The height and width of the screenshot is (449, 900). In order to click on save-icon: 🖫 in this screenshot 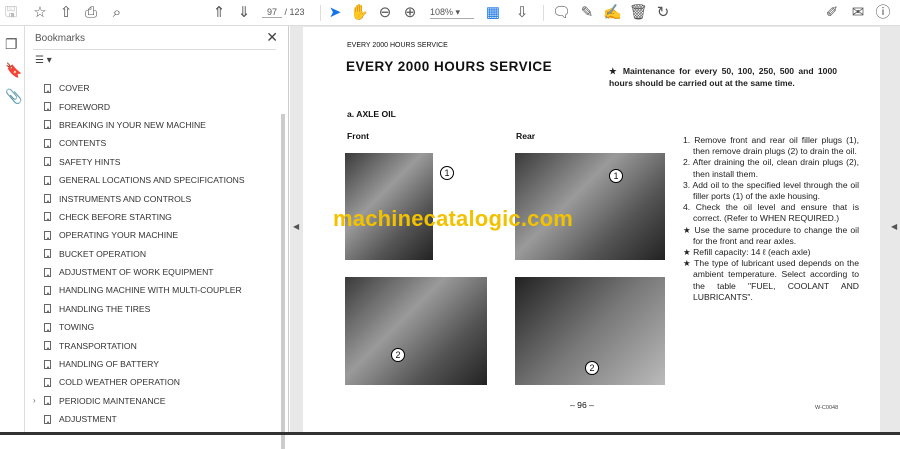, I will do `click(11, 13)`.